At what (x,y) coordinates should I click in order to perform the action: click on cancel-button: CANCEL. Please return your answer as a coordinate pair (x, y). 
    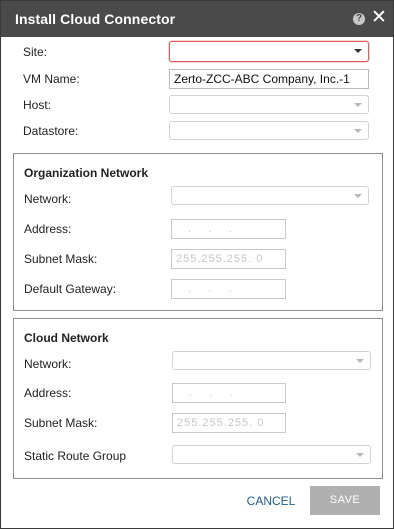
    Looking at the image, I should click on (271, 501).